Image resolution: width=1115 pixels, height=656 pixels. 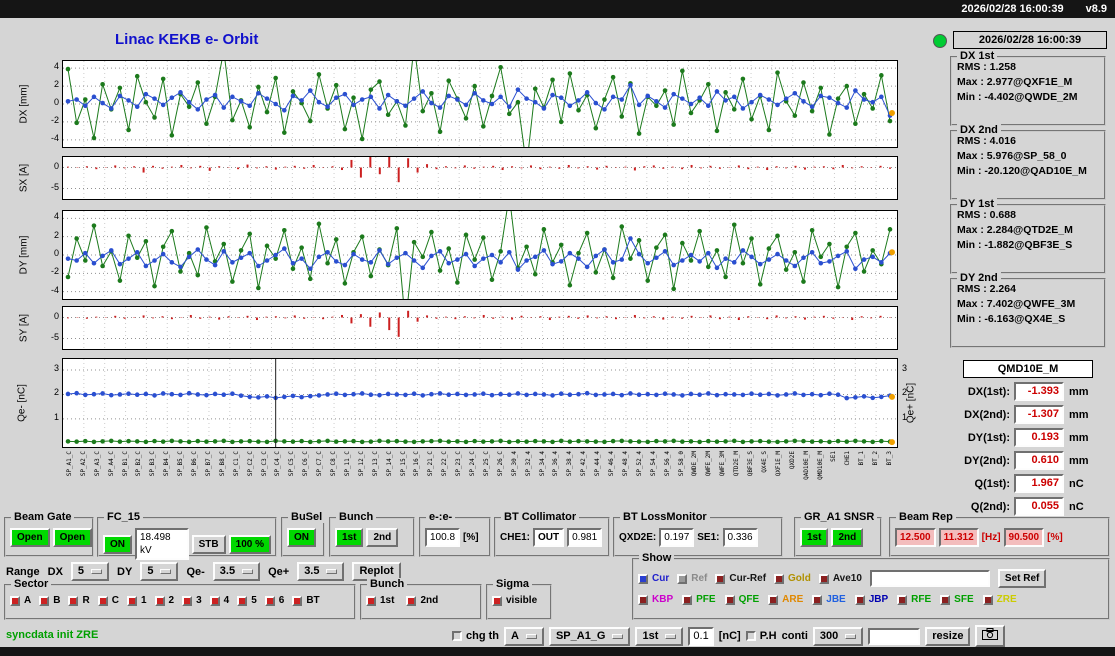 What do you see at coordinates (171, 600) in the screenshot?
I see `checkbox-label: 2` at bounding box center [171, 600].